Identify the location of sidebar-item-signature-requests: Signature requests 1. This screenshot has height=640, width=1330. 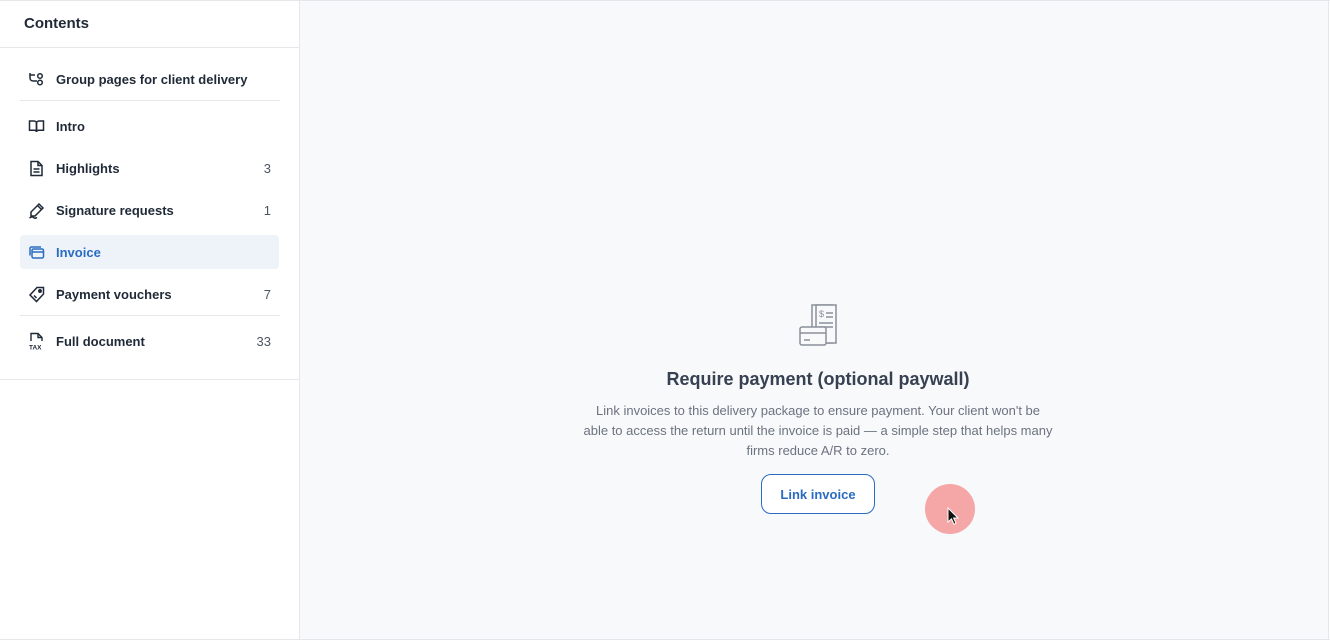
(149, 210).